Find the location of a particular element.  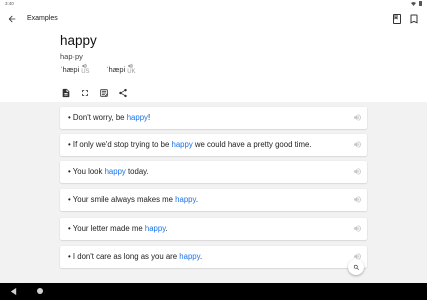

example-text: • You look happy today. is located at coordinates (108, 171).